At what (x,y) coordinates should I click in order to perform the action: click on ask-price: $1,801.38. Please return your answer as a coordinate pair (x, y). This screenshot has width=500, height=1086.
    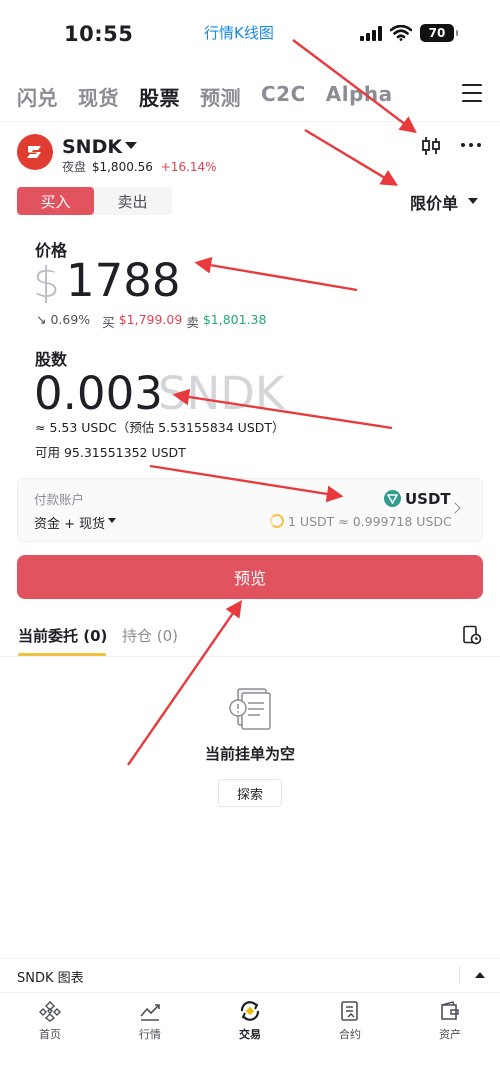
    Looking at the image, I should click on (235, 321).